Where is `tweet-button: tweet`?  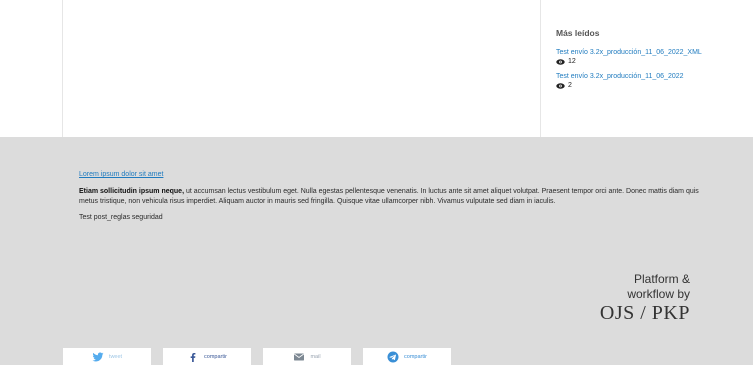
tweet-button: tweet is located at coordinates (107, 356).